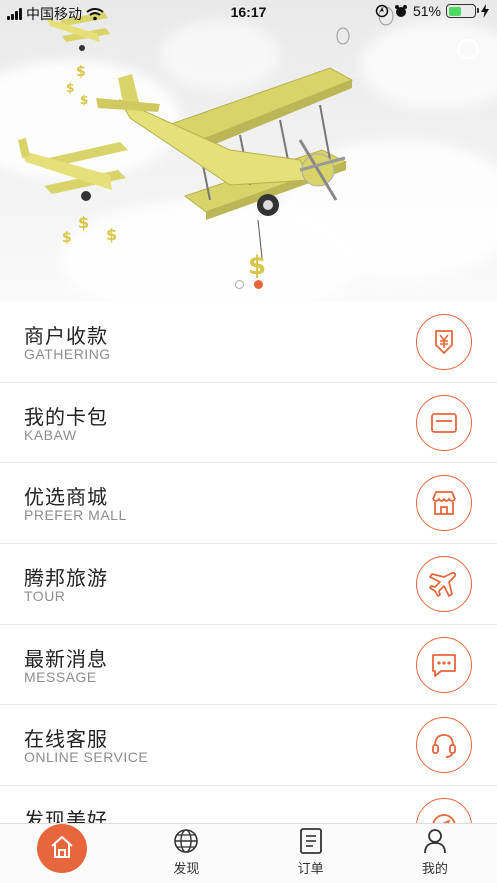 This screenshot has height=883, width=497. Describe the element at coordinates (444, 745) in the screenshot. I see `headset-icon` at that location.